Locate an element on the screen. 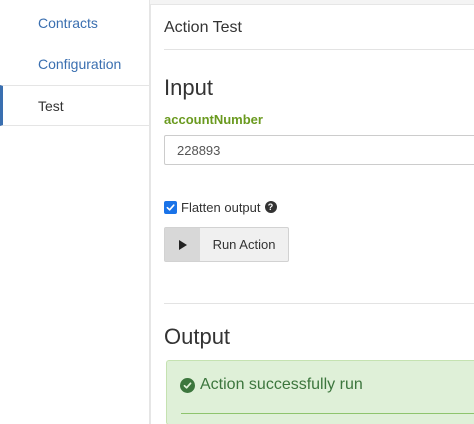 The image size is (474, 424). title-divider is located at coordinates (319, 49).